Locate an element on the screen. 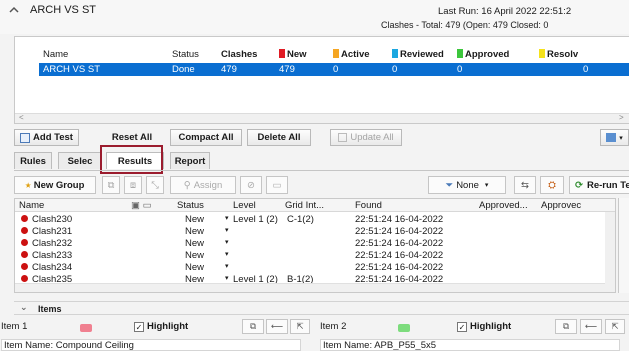  rerun-icon: ⟳ is located at coordinates (579, 185).